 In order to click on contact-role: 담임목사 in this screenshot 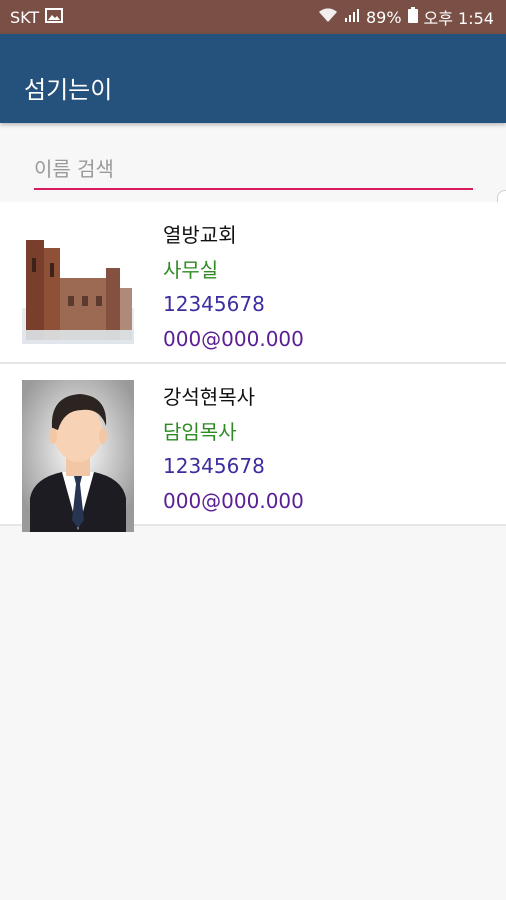, I will do `click(200, 431)`.